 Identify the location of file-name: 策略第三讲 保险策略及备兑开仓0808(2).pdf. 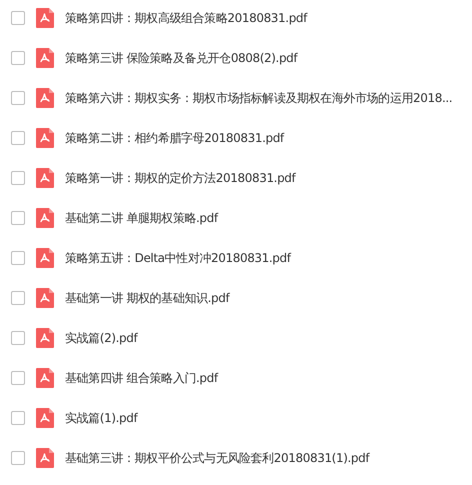
(181, 58).